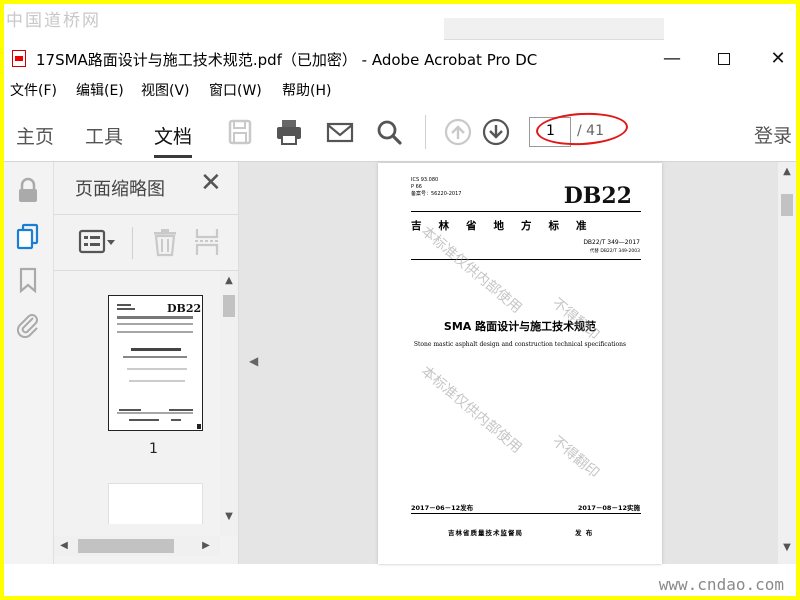 This screenshot has width=800, height=600. What do you see at coordinates (526, 211) in the screenshot?
I see `page-rule-top` at bounding box center [526, 211].